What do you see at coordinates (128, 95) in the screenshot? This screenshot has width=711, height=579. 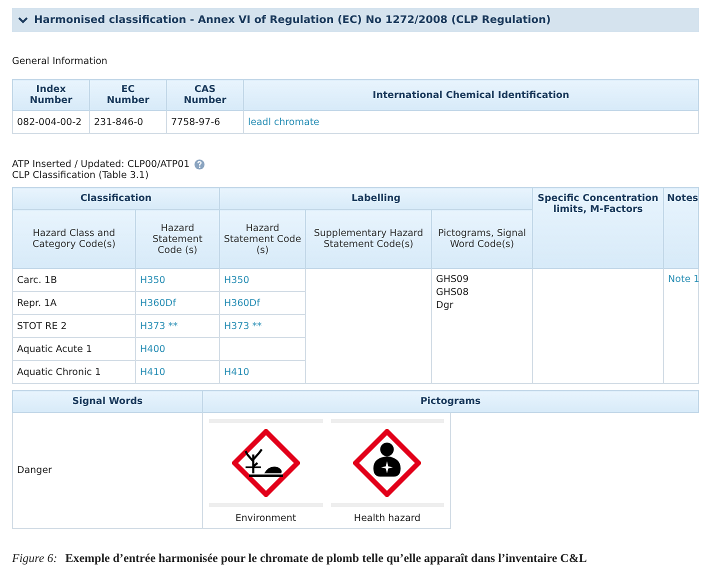 I see `column-header: EC Number` at bounding box center [128, 95].